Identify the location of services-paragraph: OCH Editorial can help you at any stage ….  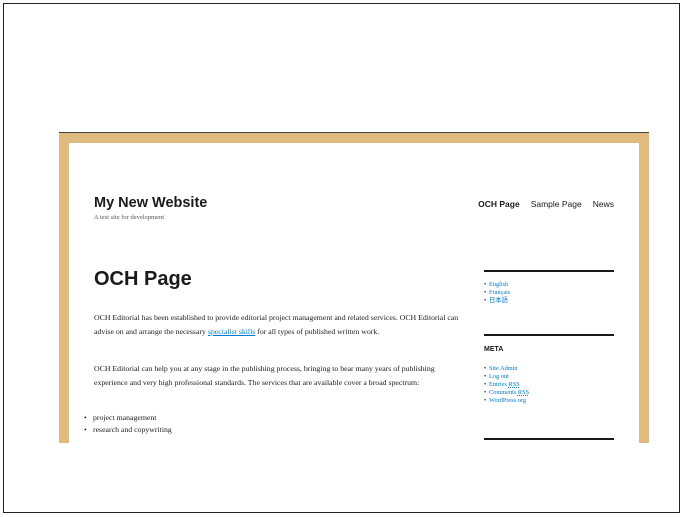
(264, 375).